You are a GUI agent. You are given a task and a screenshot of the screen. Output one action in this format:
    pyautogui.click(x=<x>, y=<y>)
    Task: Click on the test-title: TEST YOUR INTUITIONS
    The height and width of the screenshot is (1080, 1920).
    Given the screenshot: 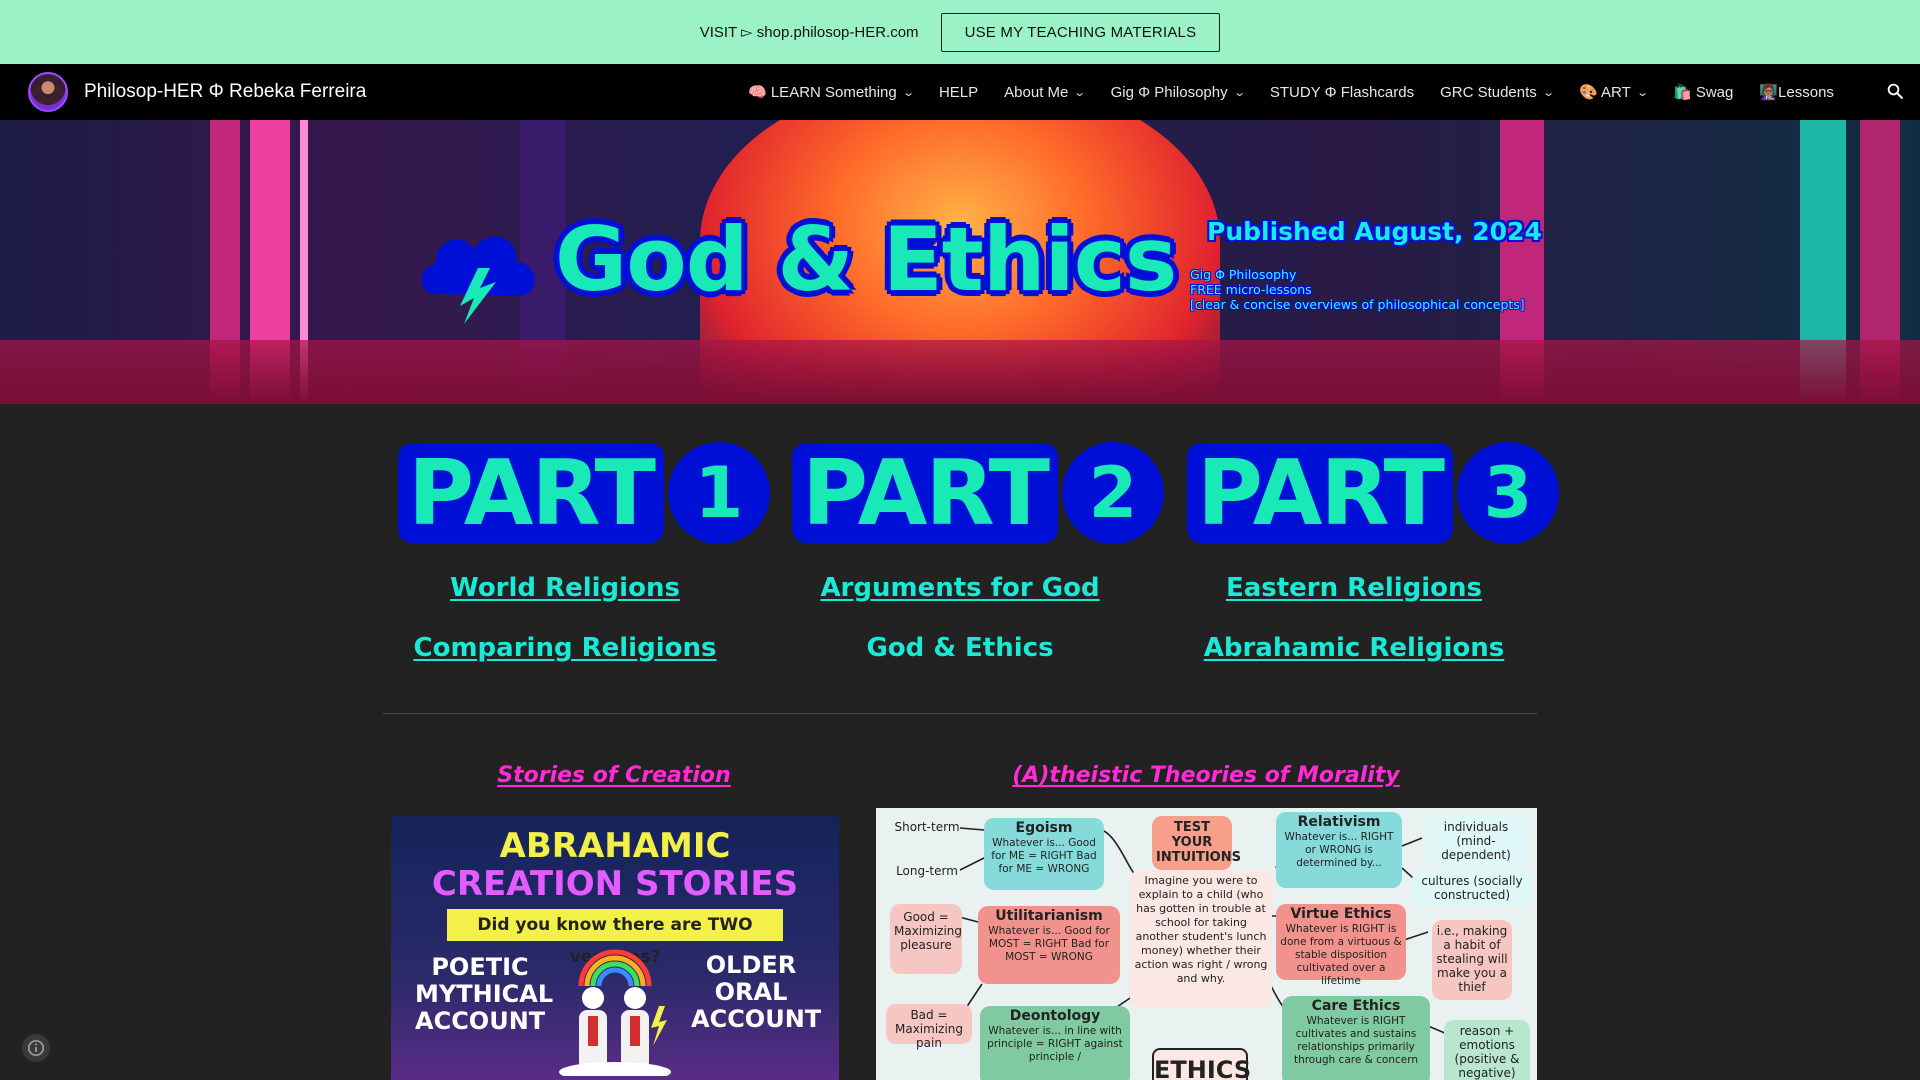 What is the action you would take?
    pyautogui.click(x=1198, y=842)
    